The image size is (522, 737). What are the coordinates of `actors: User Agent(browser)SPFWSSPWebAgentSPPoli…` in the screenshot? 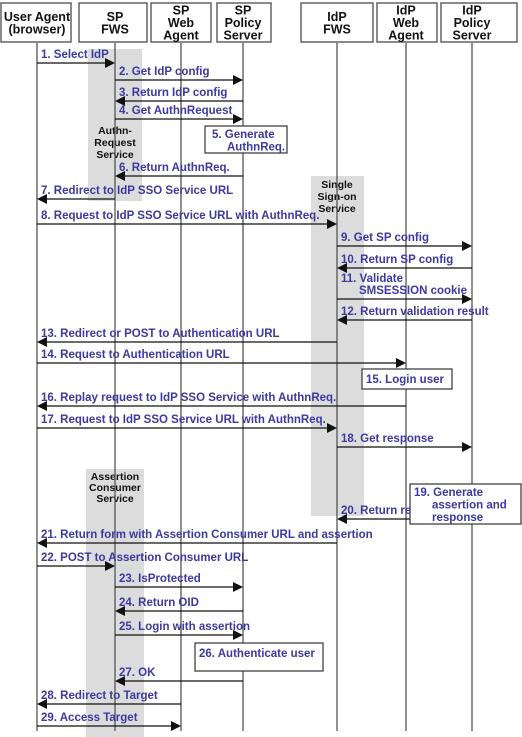 It's located at (259, 22).